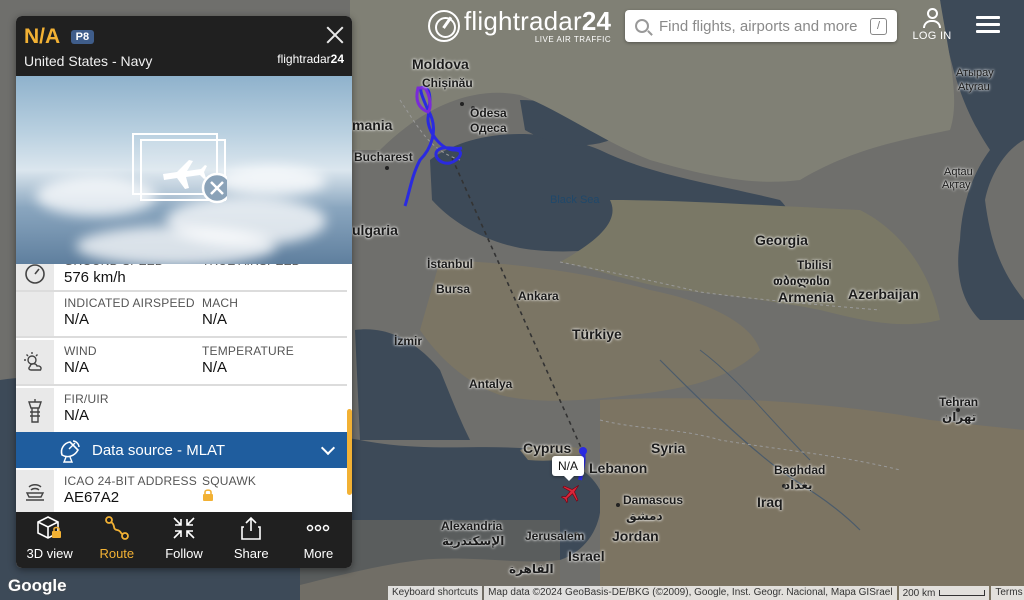 The width and height of the screenshot is (1024, 600). Describe the element at coordinates (33, 361) in the screenshot. I see `weather-icon` at that location.